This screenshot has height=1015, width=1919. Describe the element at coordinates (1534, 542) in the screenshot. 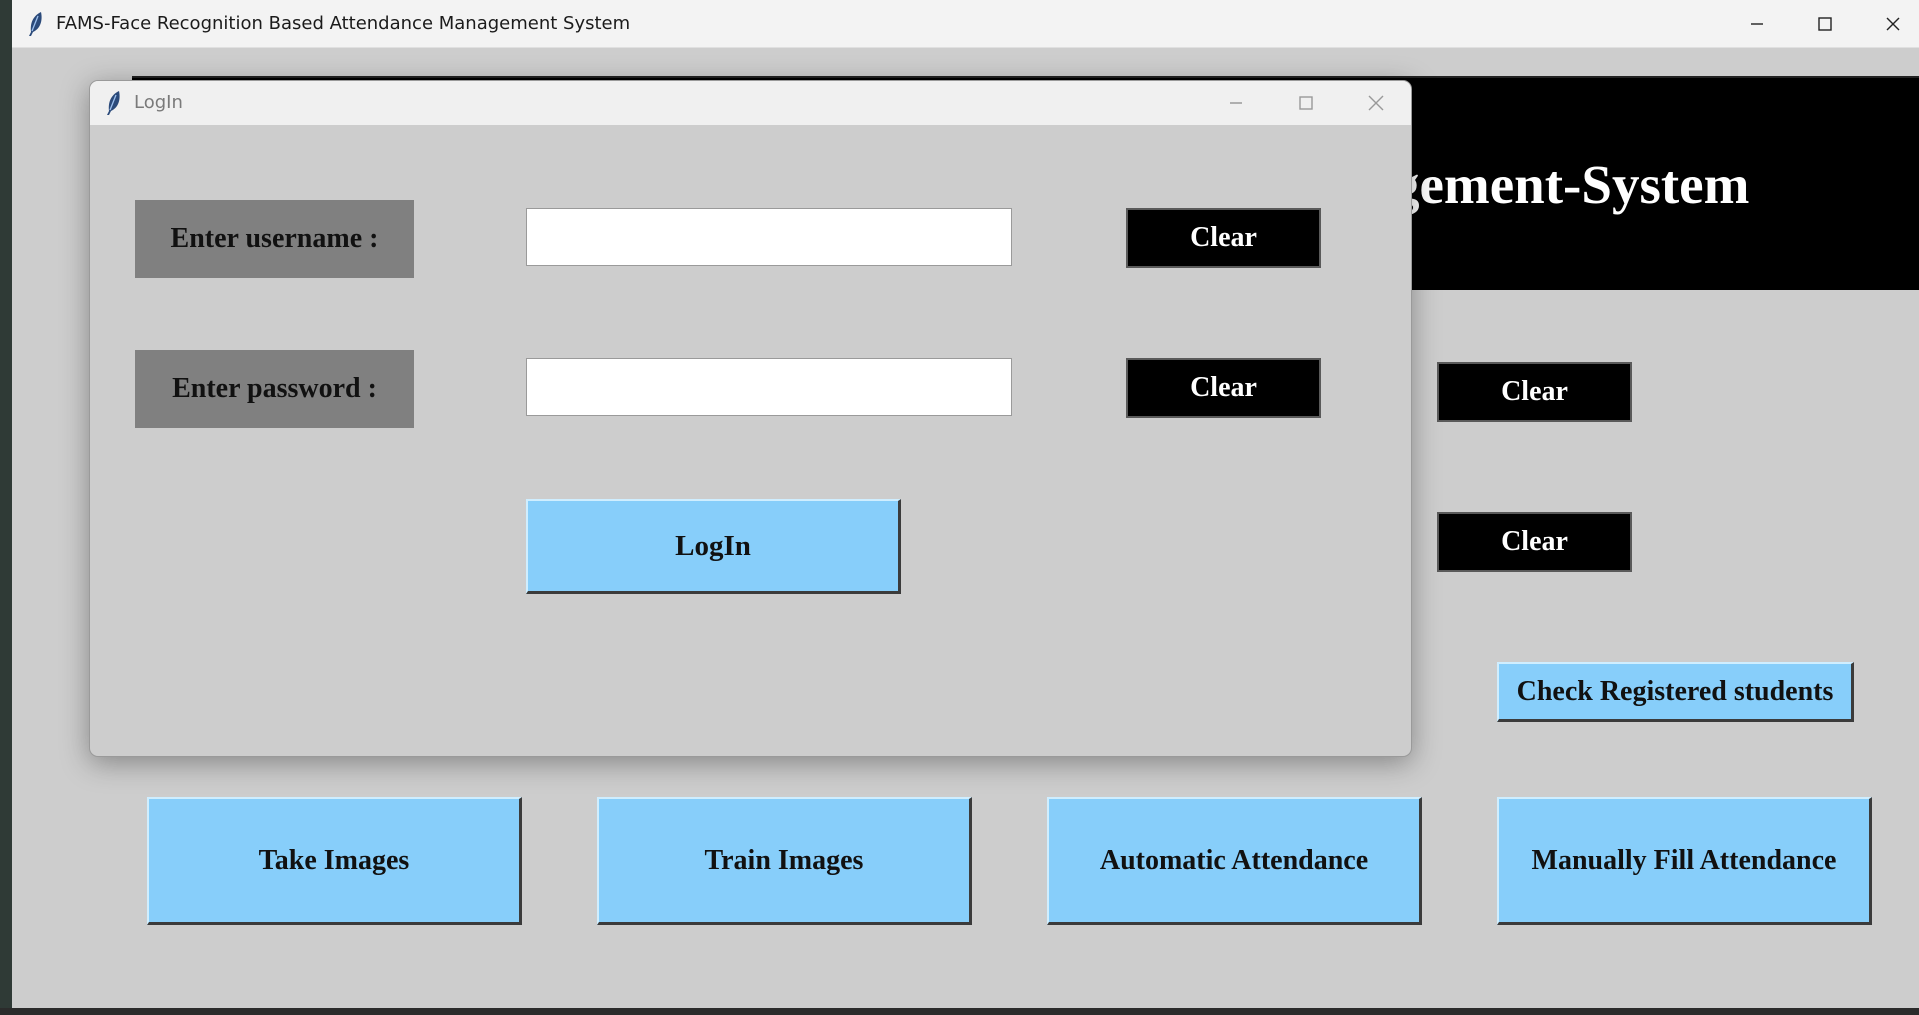

I see `clear-button-2: Clear` at that location.